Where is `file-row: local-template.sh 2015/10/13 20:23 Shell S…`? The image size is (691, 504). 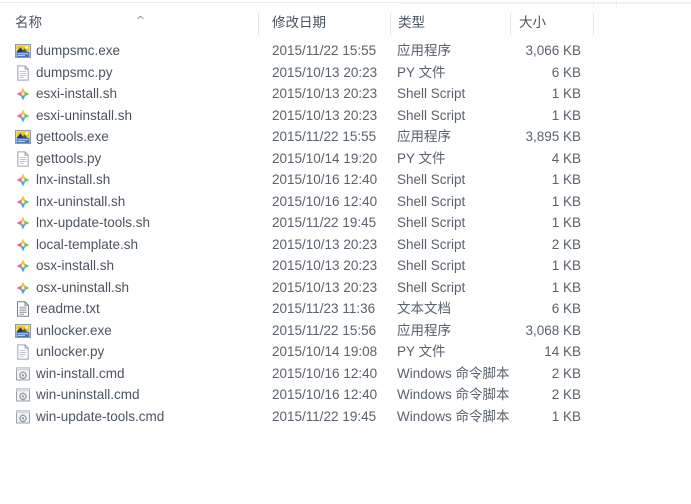 file-row: local-template.sh 2015/10/13 20:23 Shell S… is located at coordinates (345, 245).